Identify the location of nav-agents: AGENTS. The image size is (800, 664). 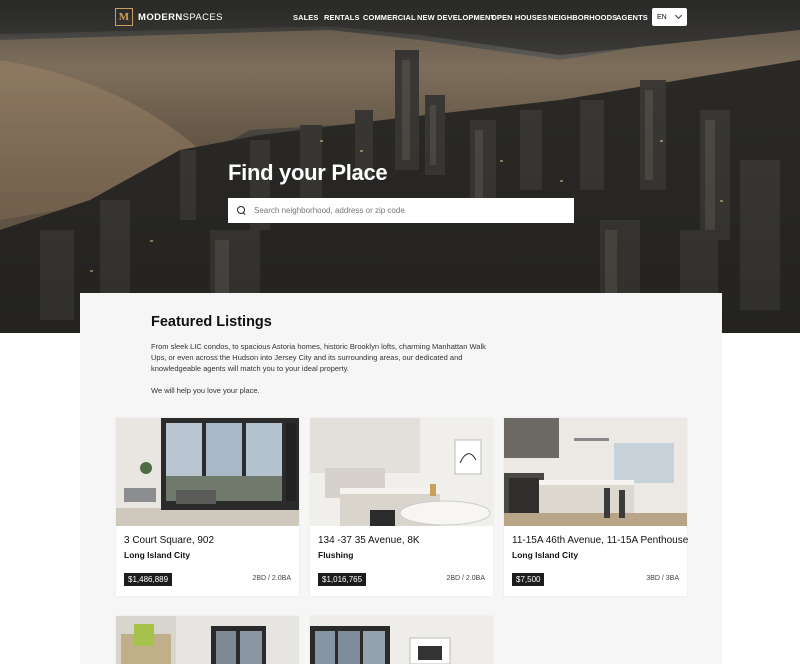
(632, 17).